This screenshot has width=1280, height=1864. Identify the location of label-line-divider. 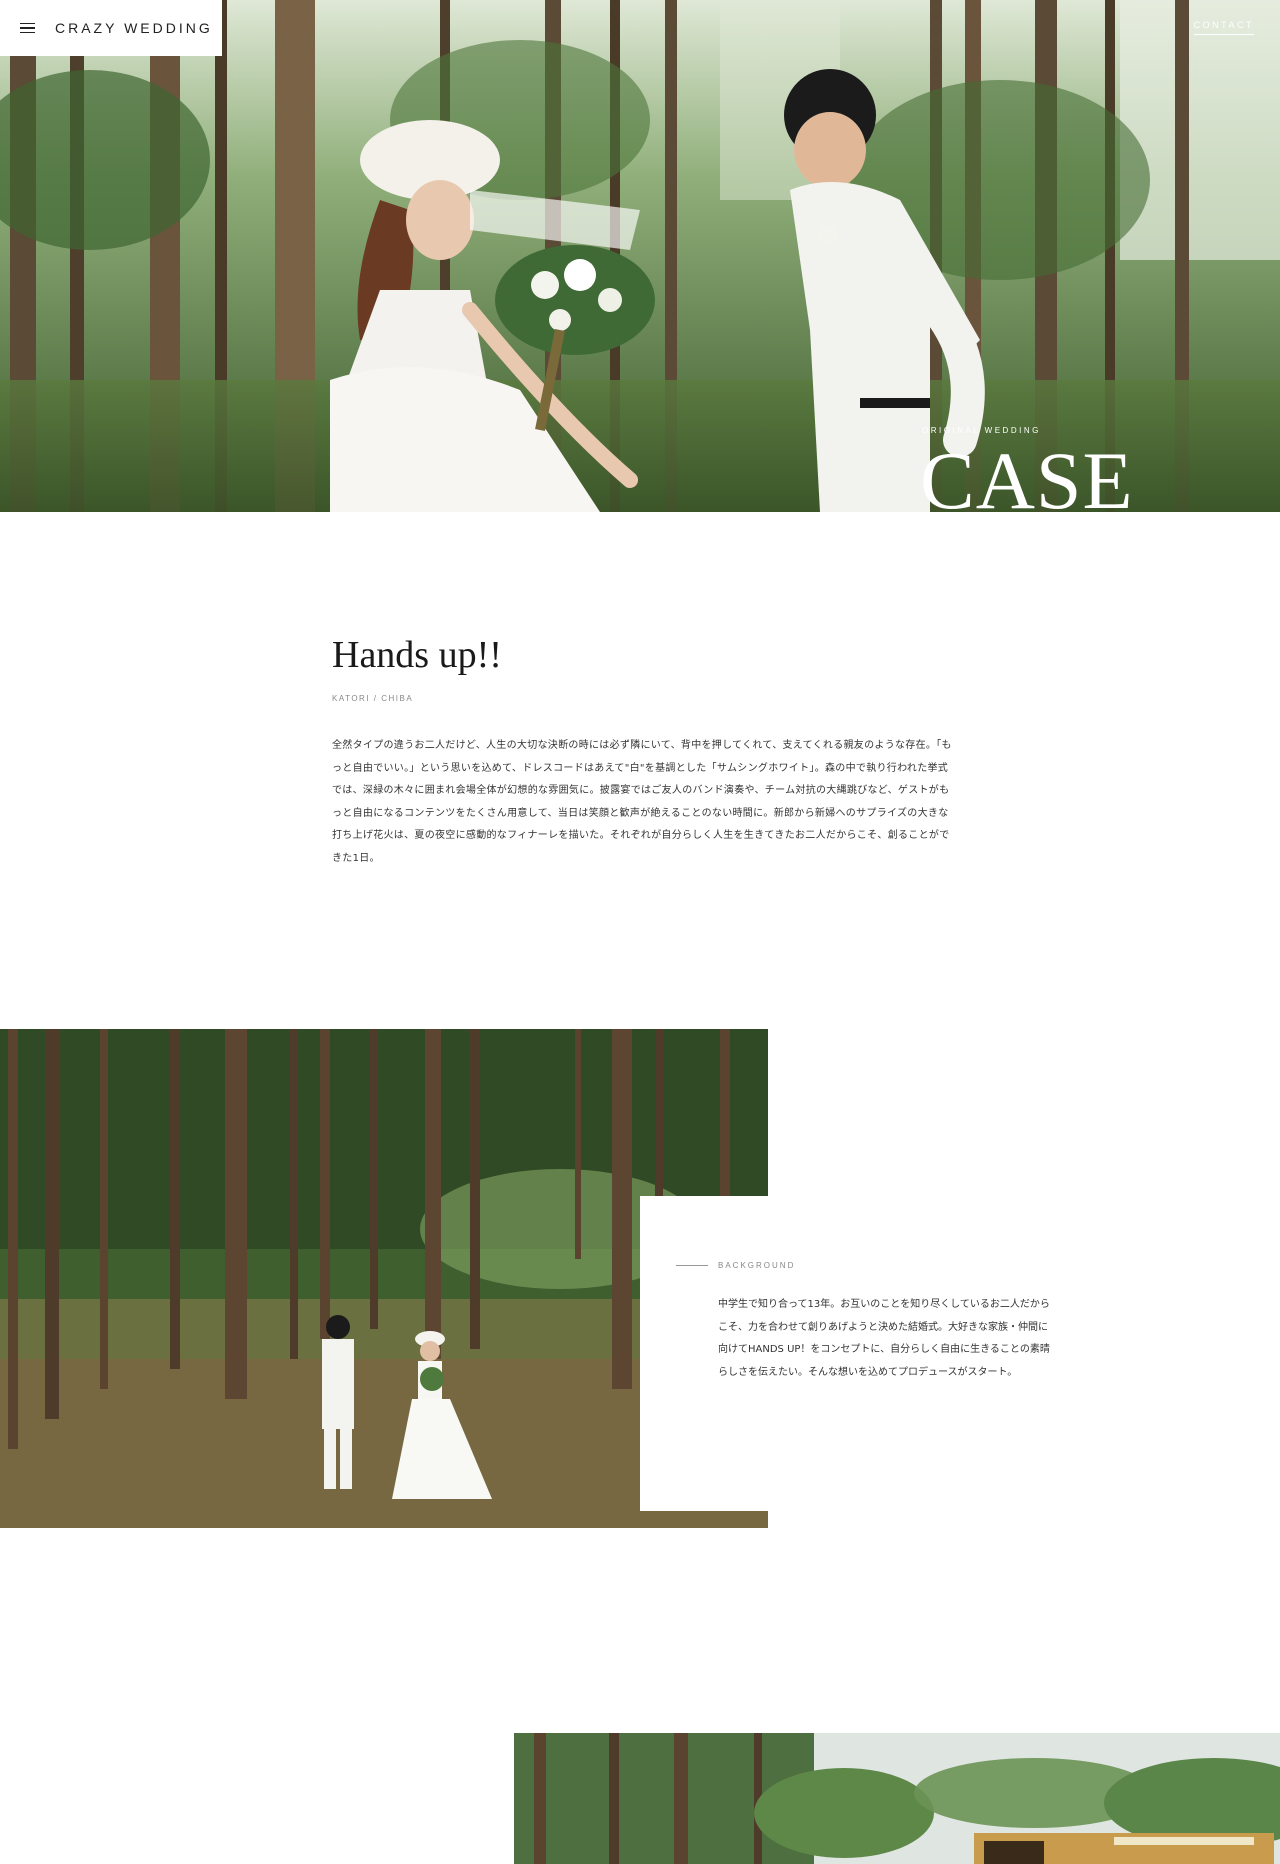
(692, 1265).